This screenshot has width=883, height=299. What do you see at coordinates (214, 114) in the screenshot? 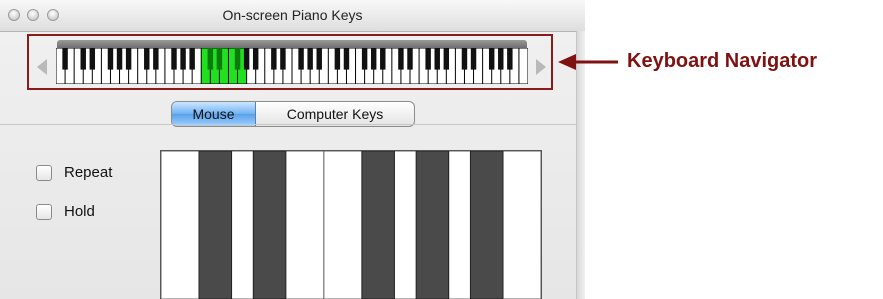
I see `mode-mouse-button: Mouse` at bounding box center [214, 114].